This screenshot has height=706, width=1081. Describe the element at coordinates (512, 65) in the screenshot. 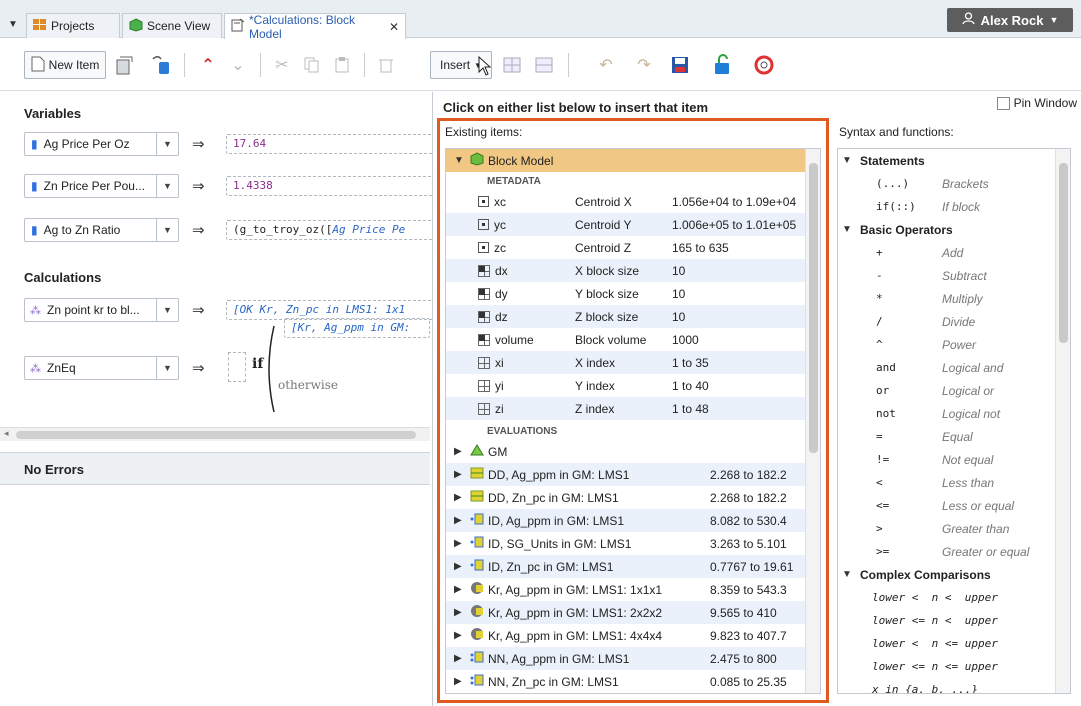

I see `insert-row-above-button` at that location.